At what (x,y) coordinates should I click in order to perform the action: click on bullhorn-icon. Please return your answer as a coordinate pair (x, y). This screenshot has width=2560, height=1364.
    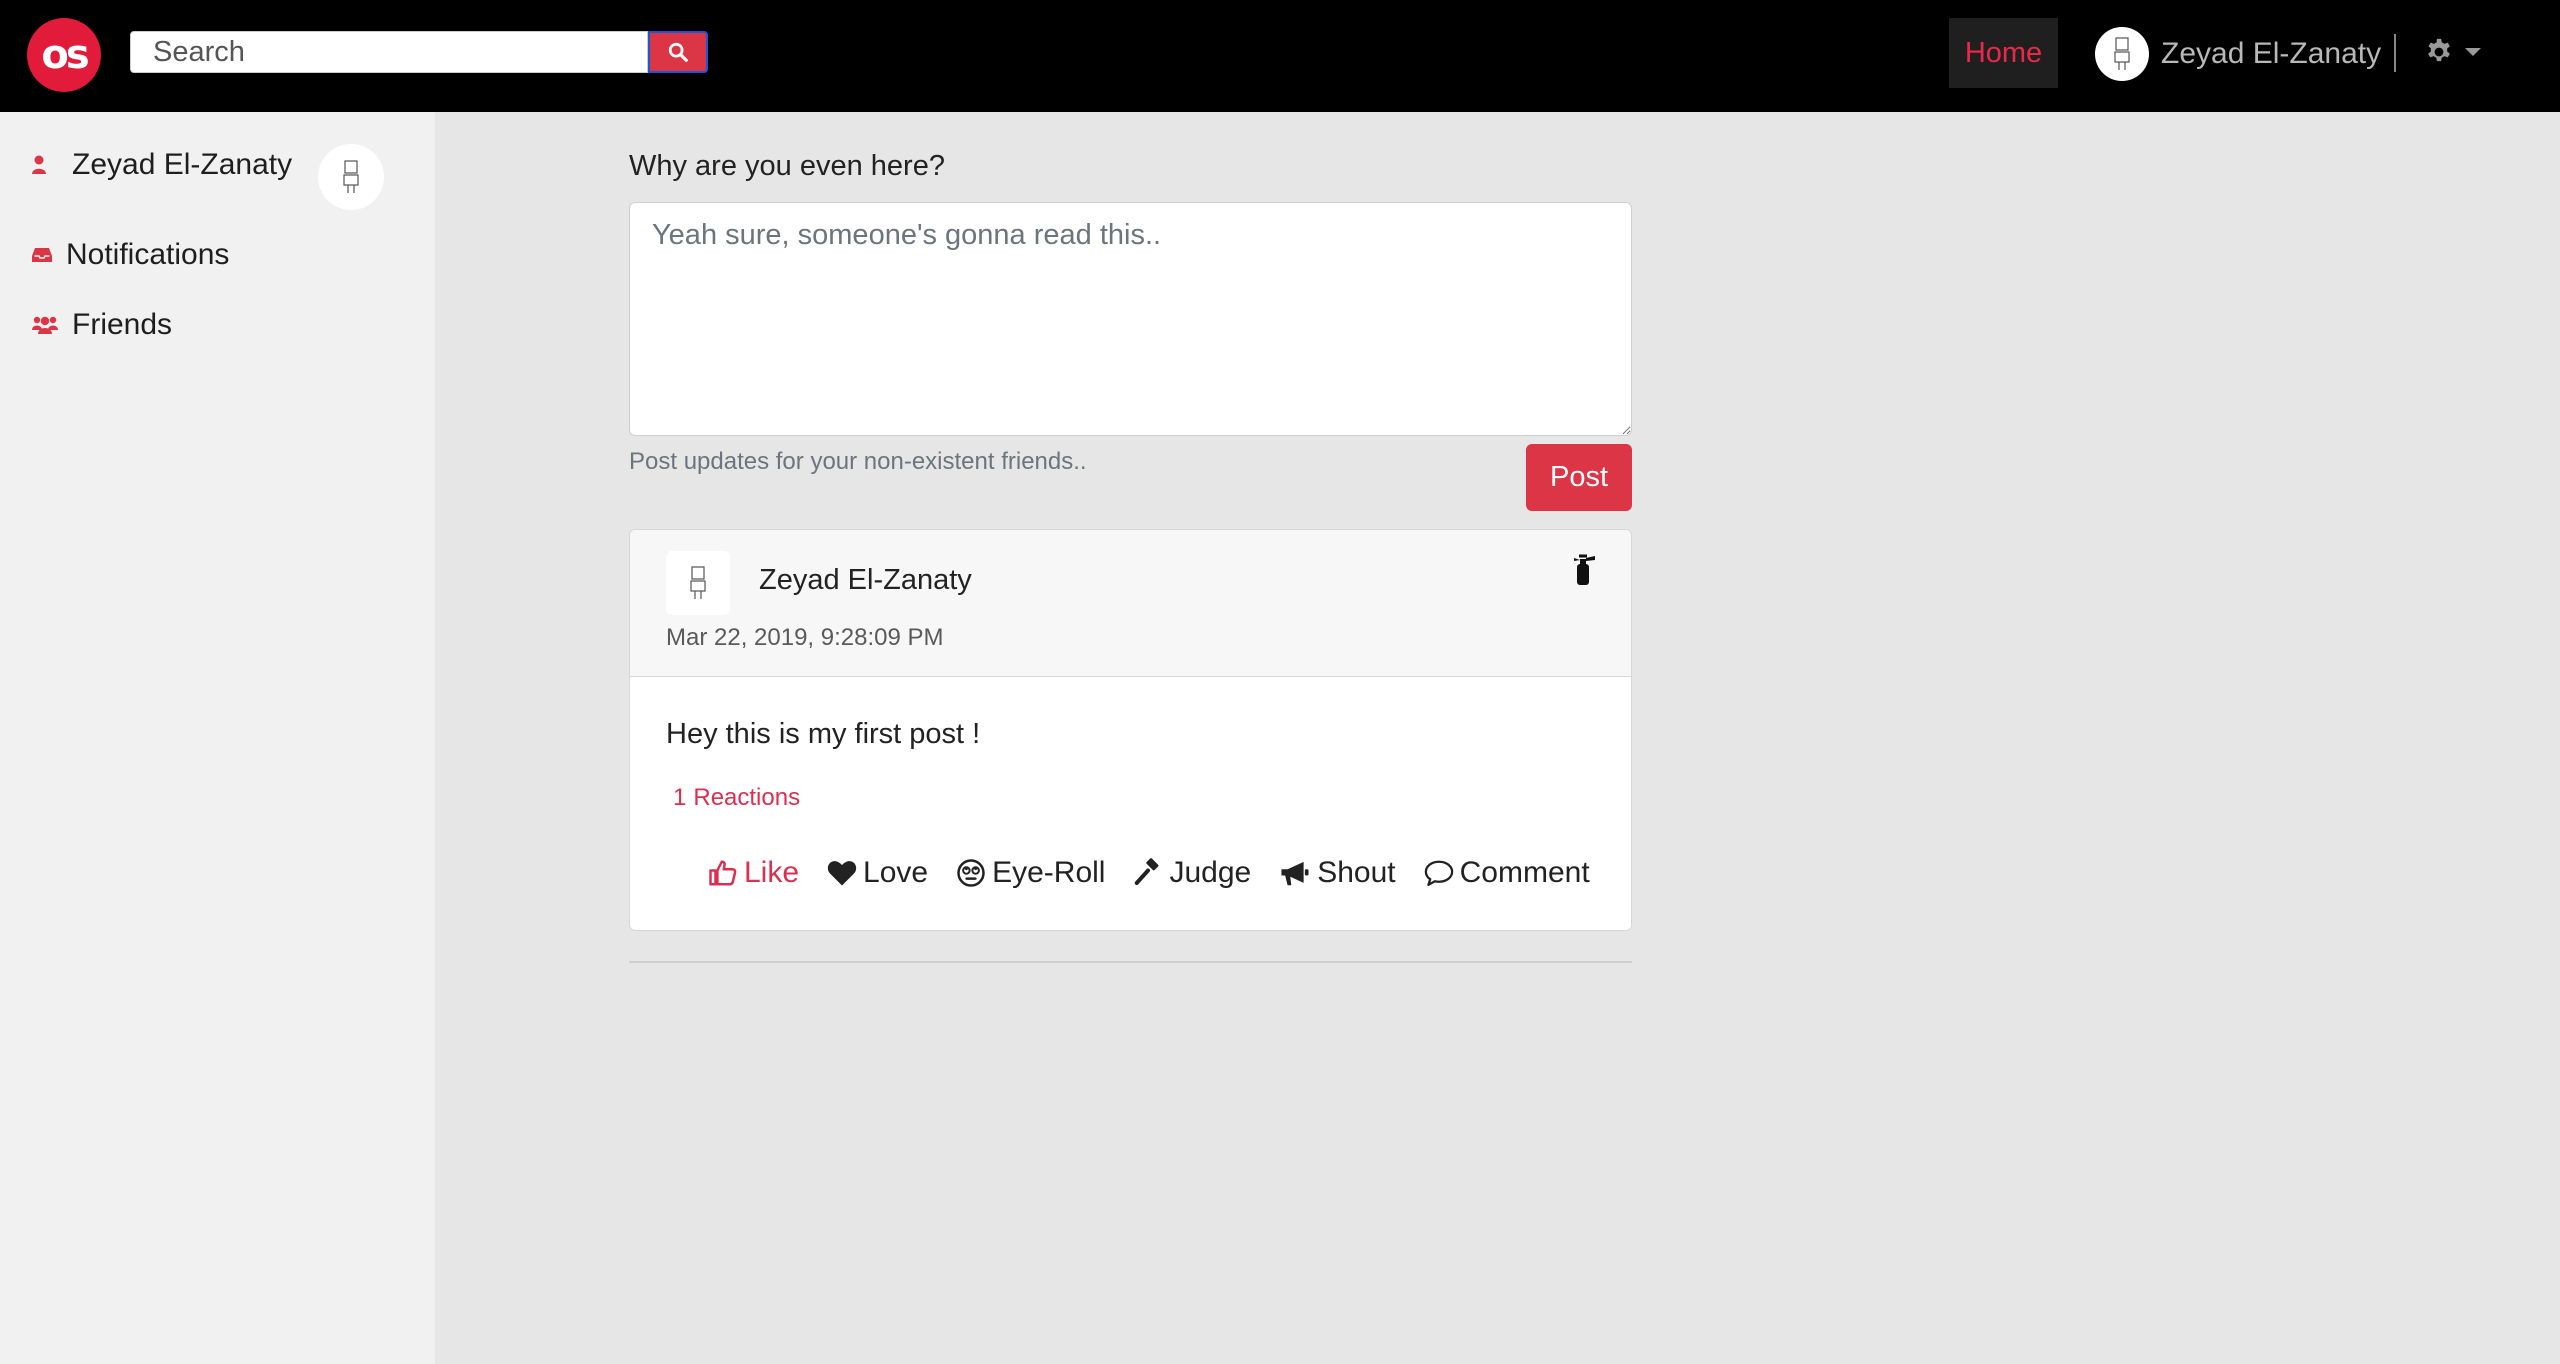
    Looking at the image, I should click on (1295, 873).